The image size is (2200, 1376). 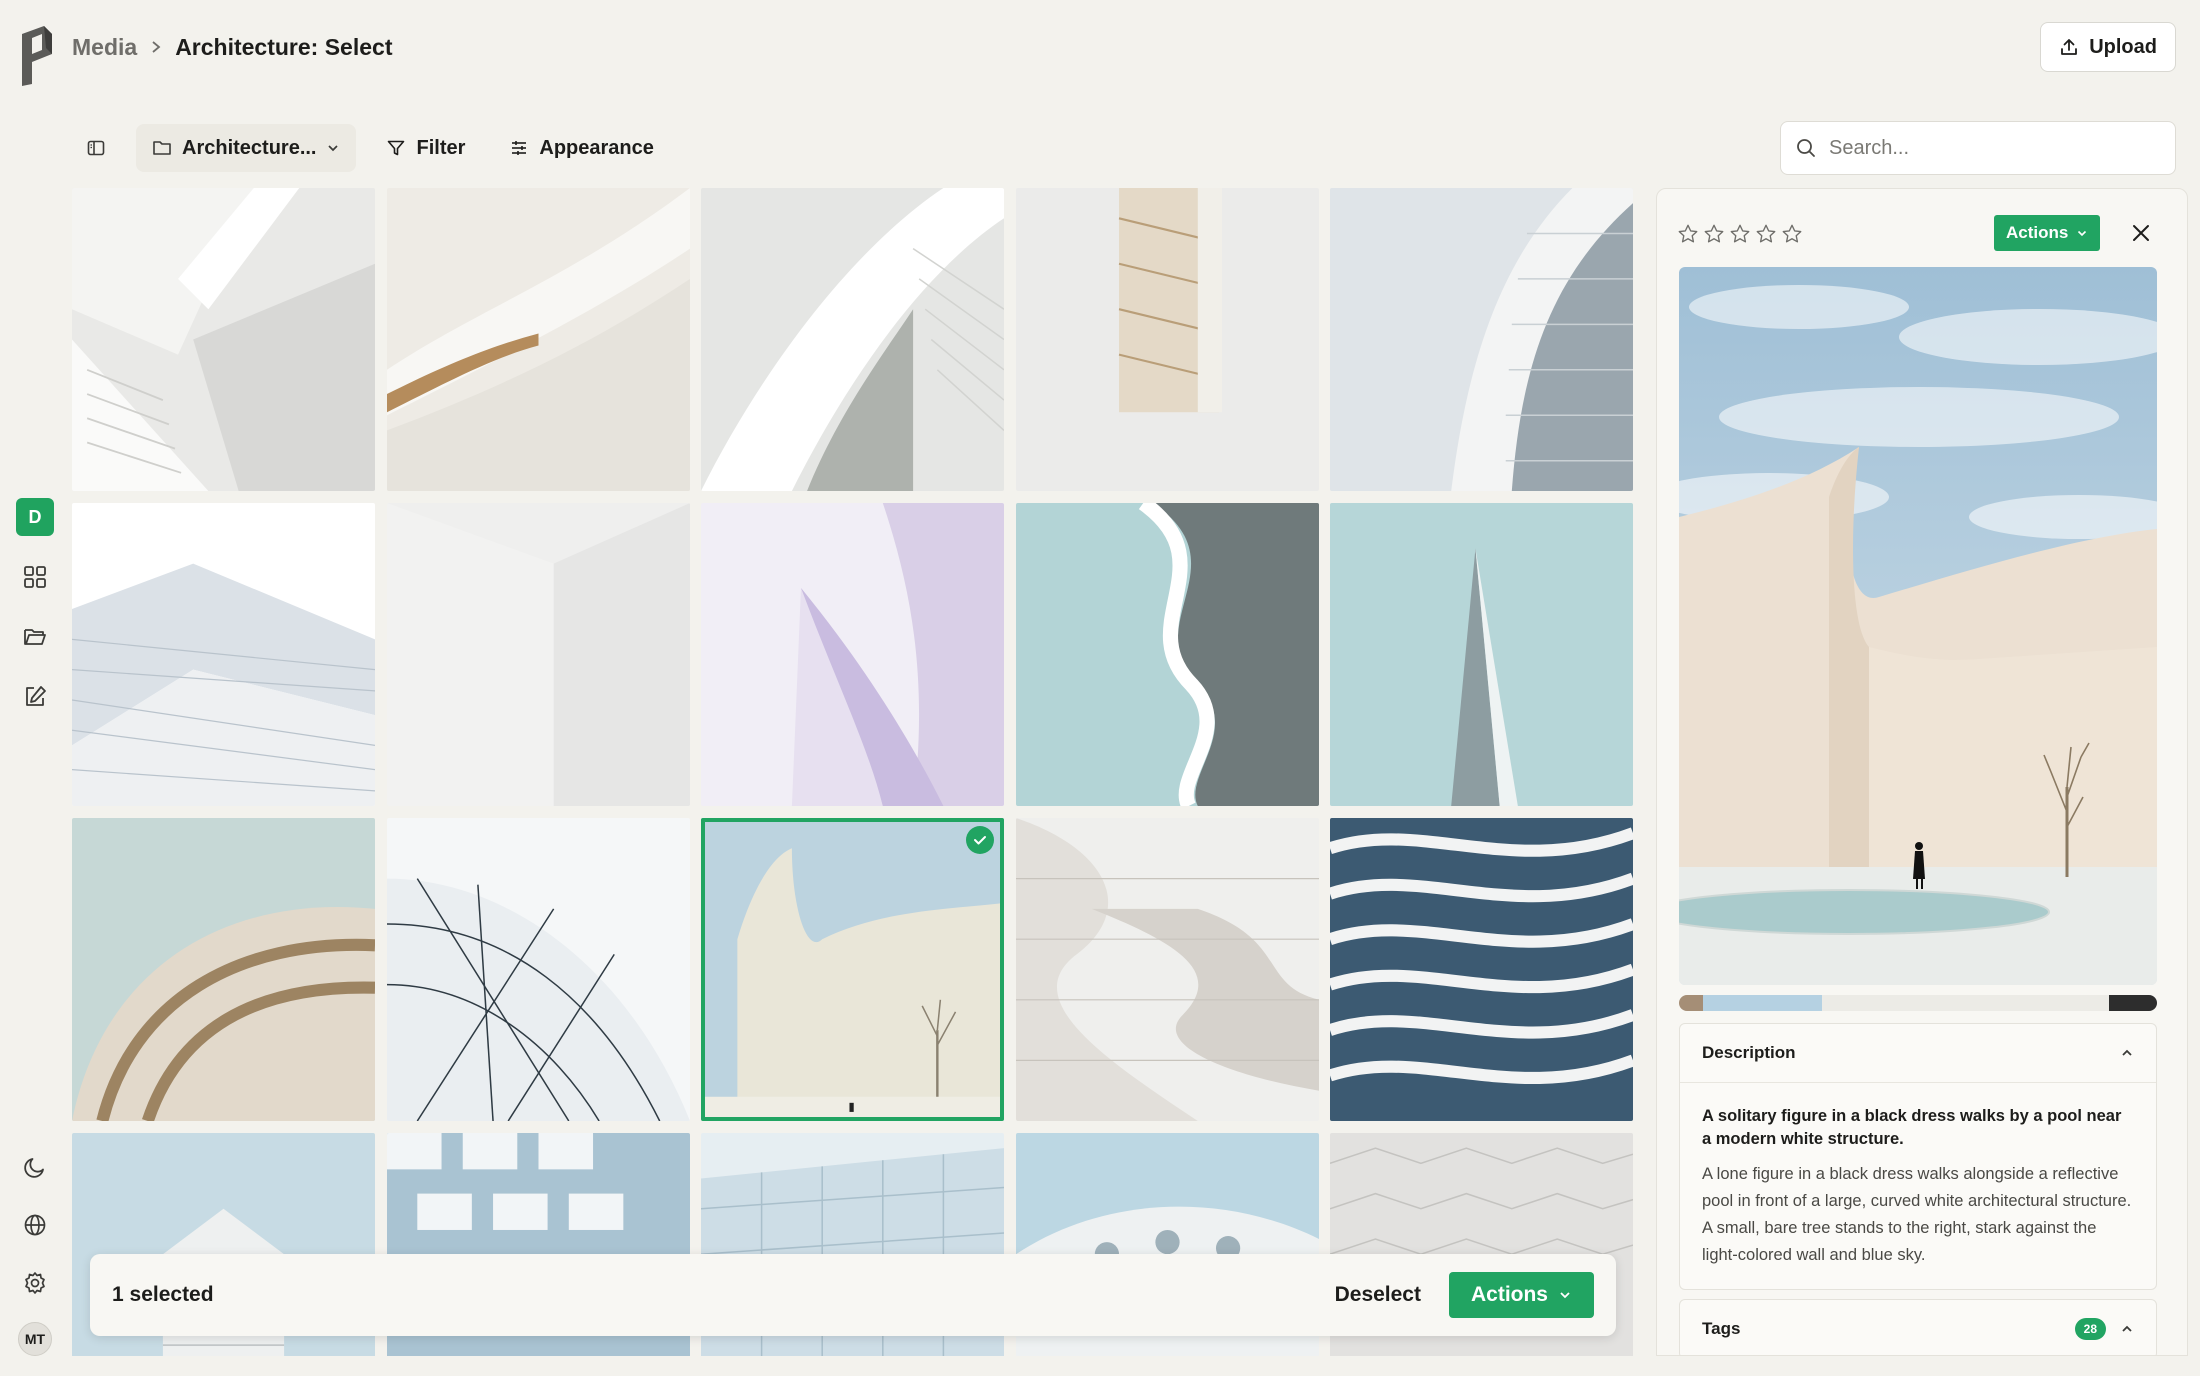 I want to click on thumbnail-white-staircase, so click(x=223, y=339).